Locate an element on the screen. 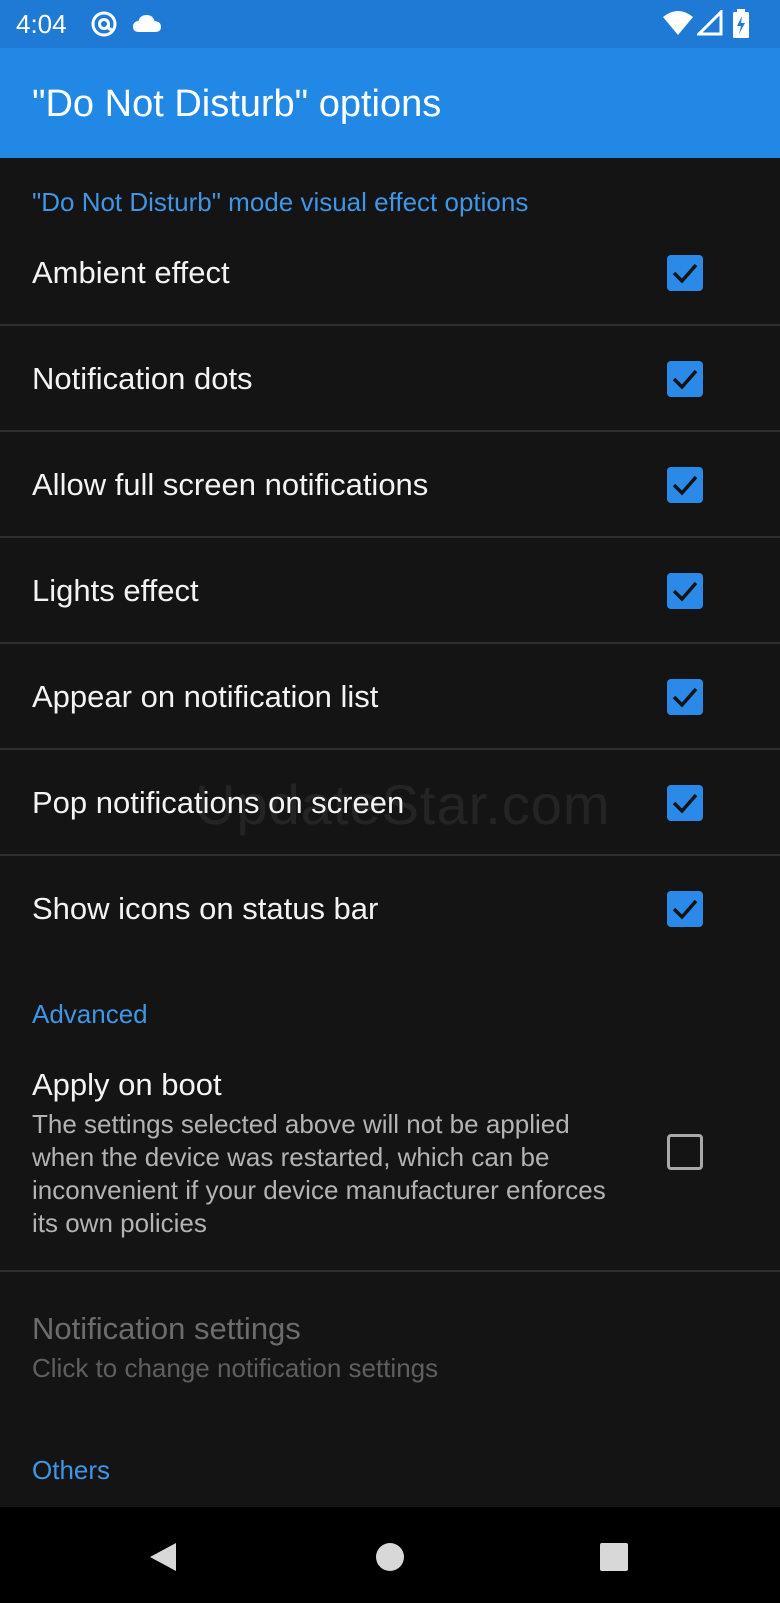 The height and width of the screenshot is (1603, 780). back-icon is located at coordinates (163, 1559).